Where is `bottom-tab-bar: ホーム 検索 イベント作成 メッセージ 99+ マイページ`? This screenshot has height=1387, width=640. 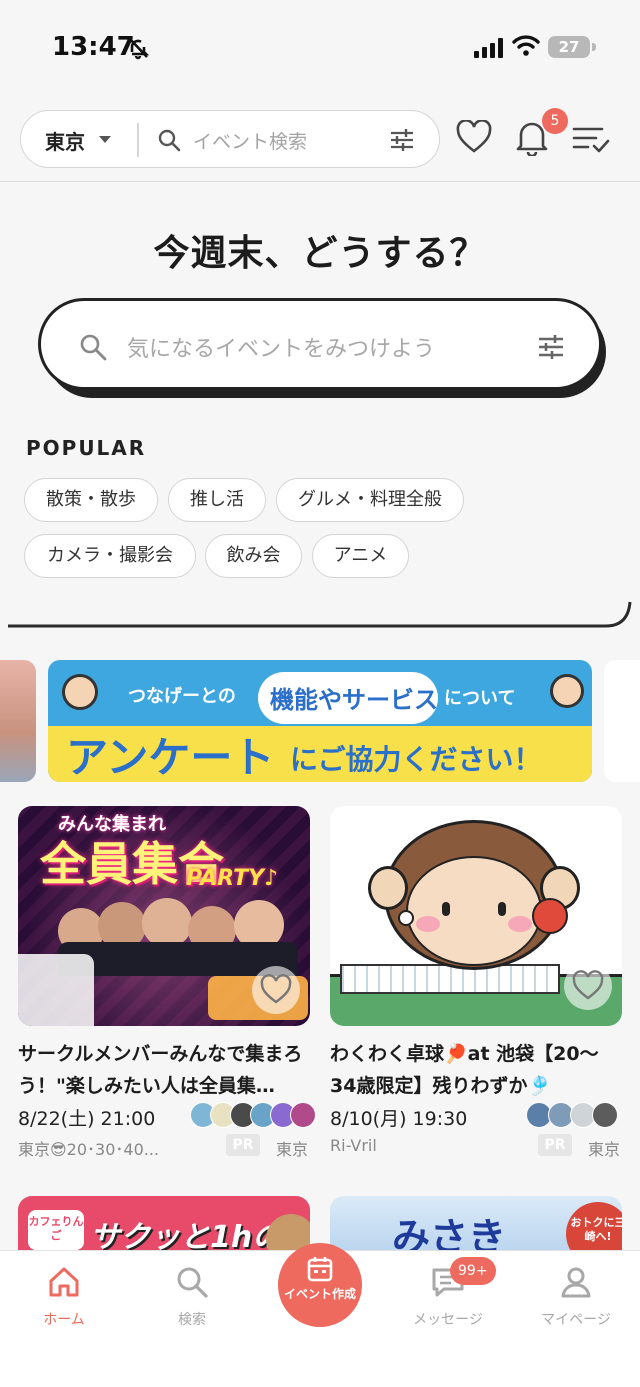 bottom-tab-bar: ホーム 検索 イベント作成 メッセージ 99+ マイページ is located at coordinates (320, 1315).